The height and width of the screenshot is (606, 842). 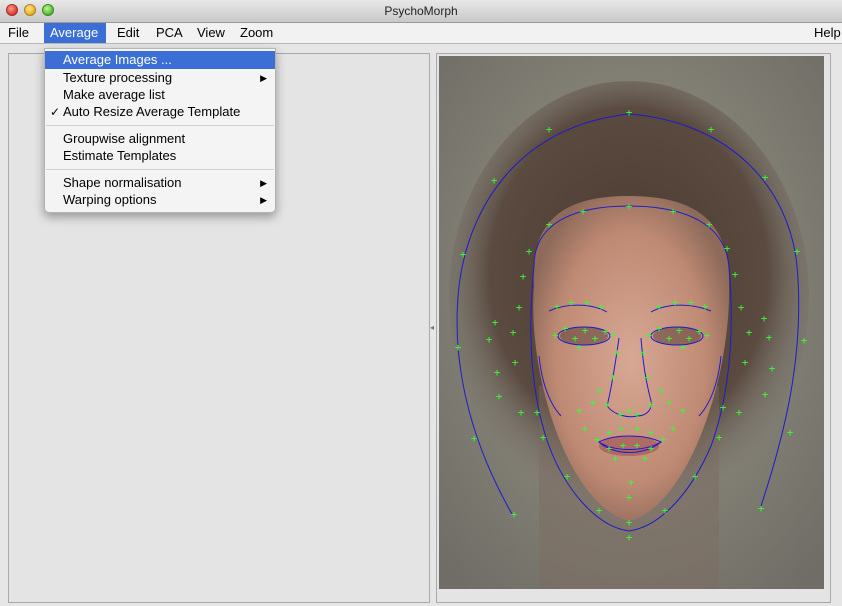 I want to click on menu-help: Help, so click(x=825, y=33).